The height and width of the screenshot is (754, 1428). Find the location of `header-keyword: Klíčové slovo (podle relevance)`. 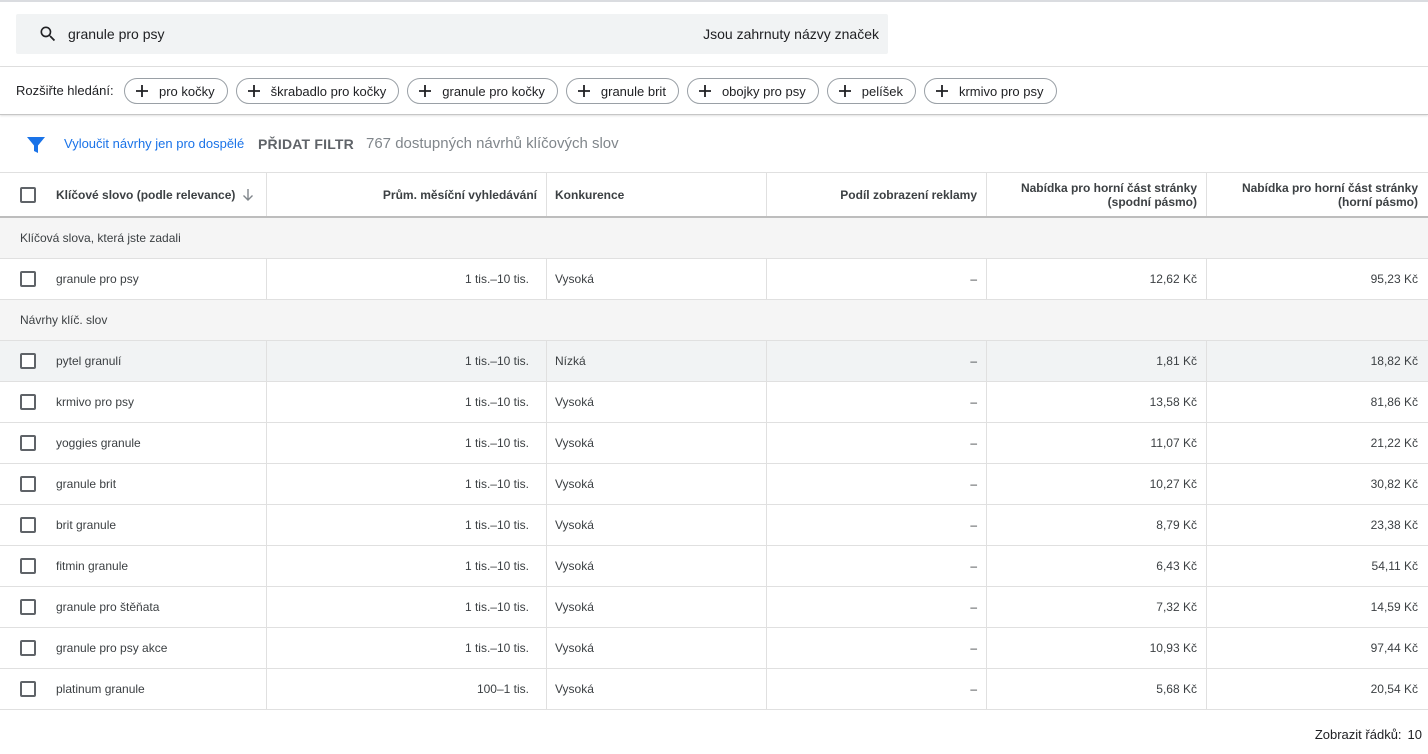

header-keyword: Klíčové slovo (podle relevance) is located at coordinates (133, 194).